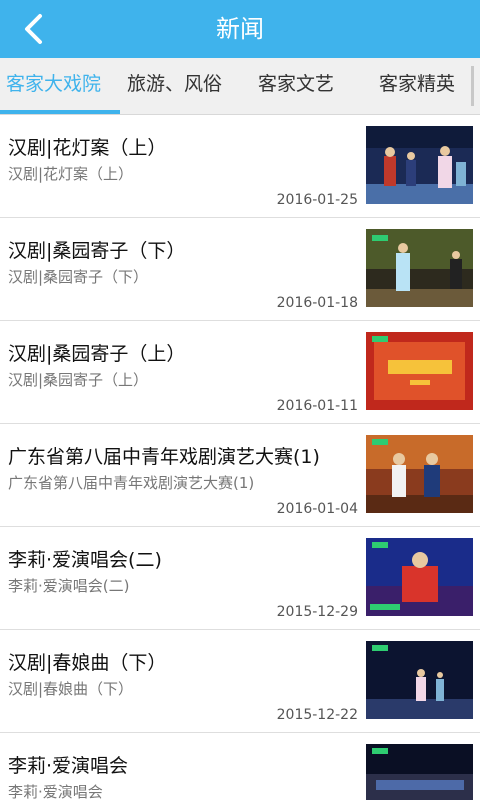 The height and width of the screenshot is (800, 480). I want to click on news-title: 汉剧|桑园寄子（下）, so click(97, 251).